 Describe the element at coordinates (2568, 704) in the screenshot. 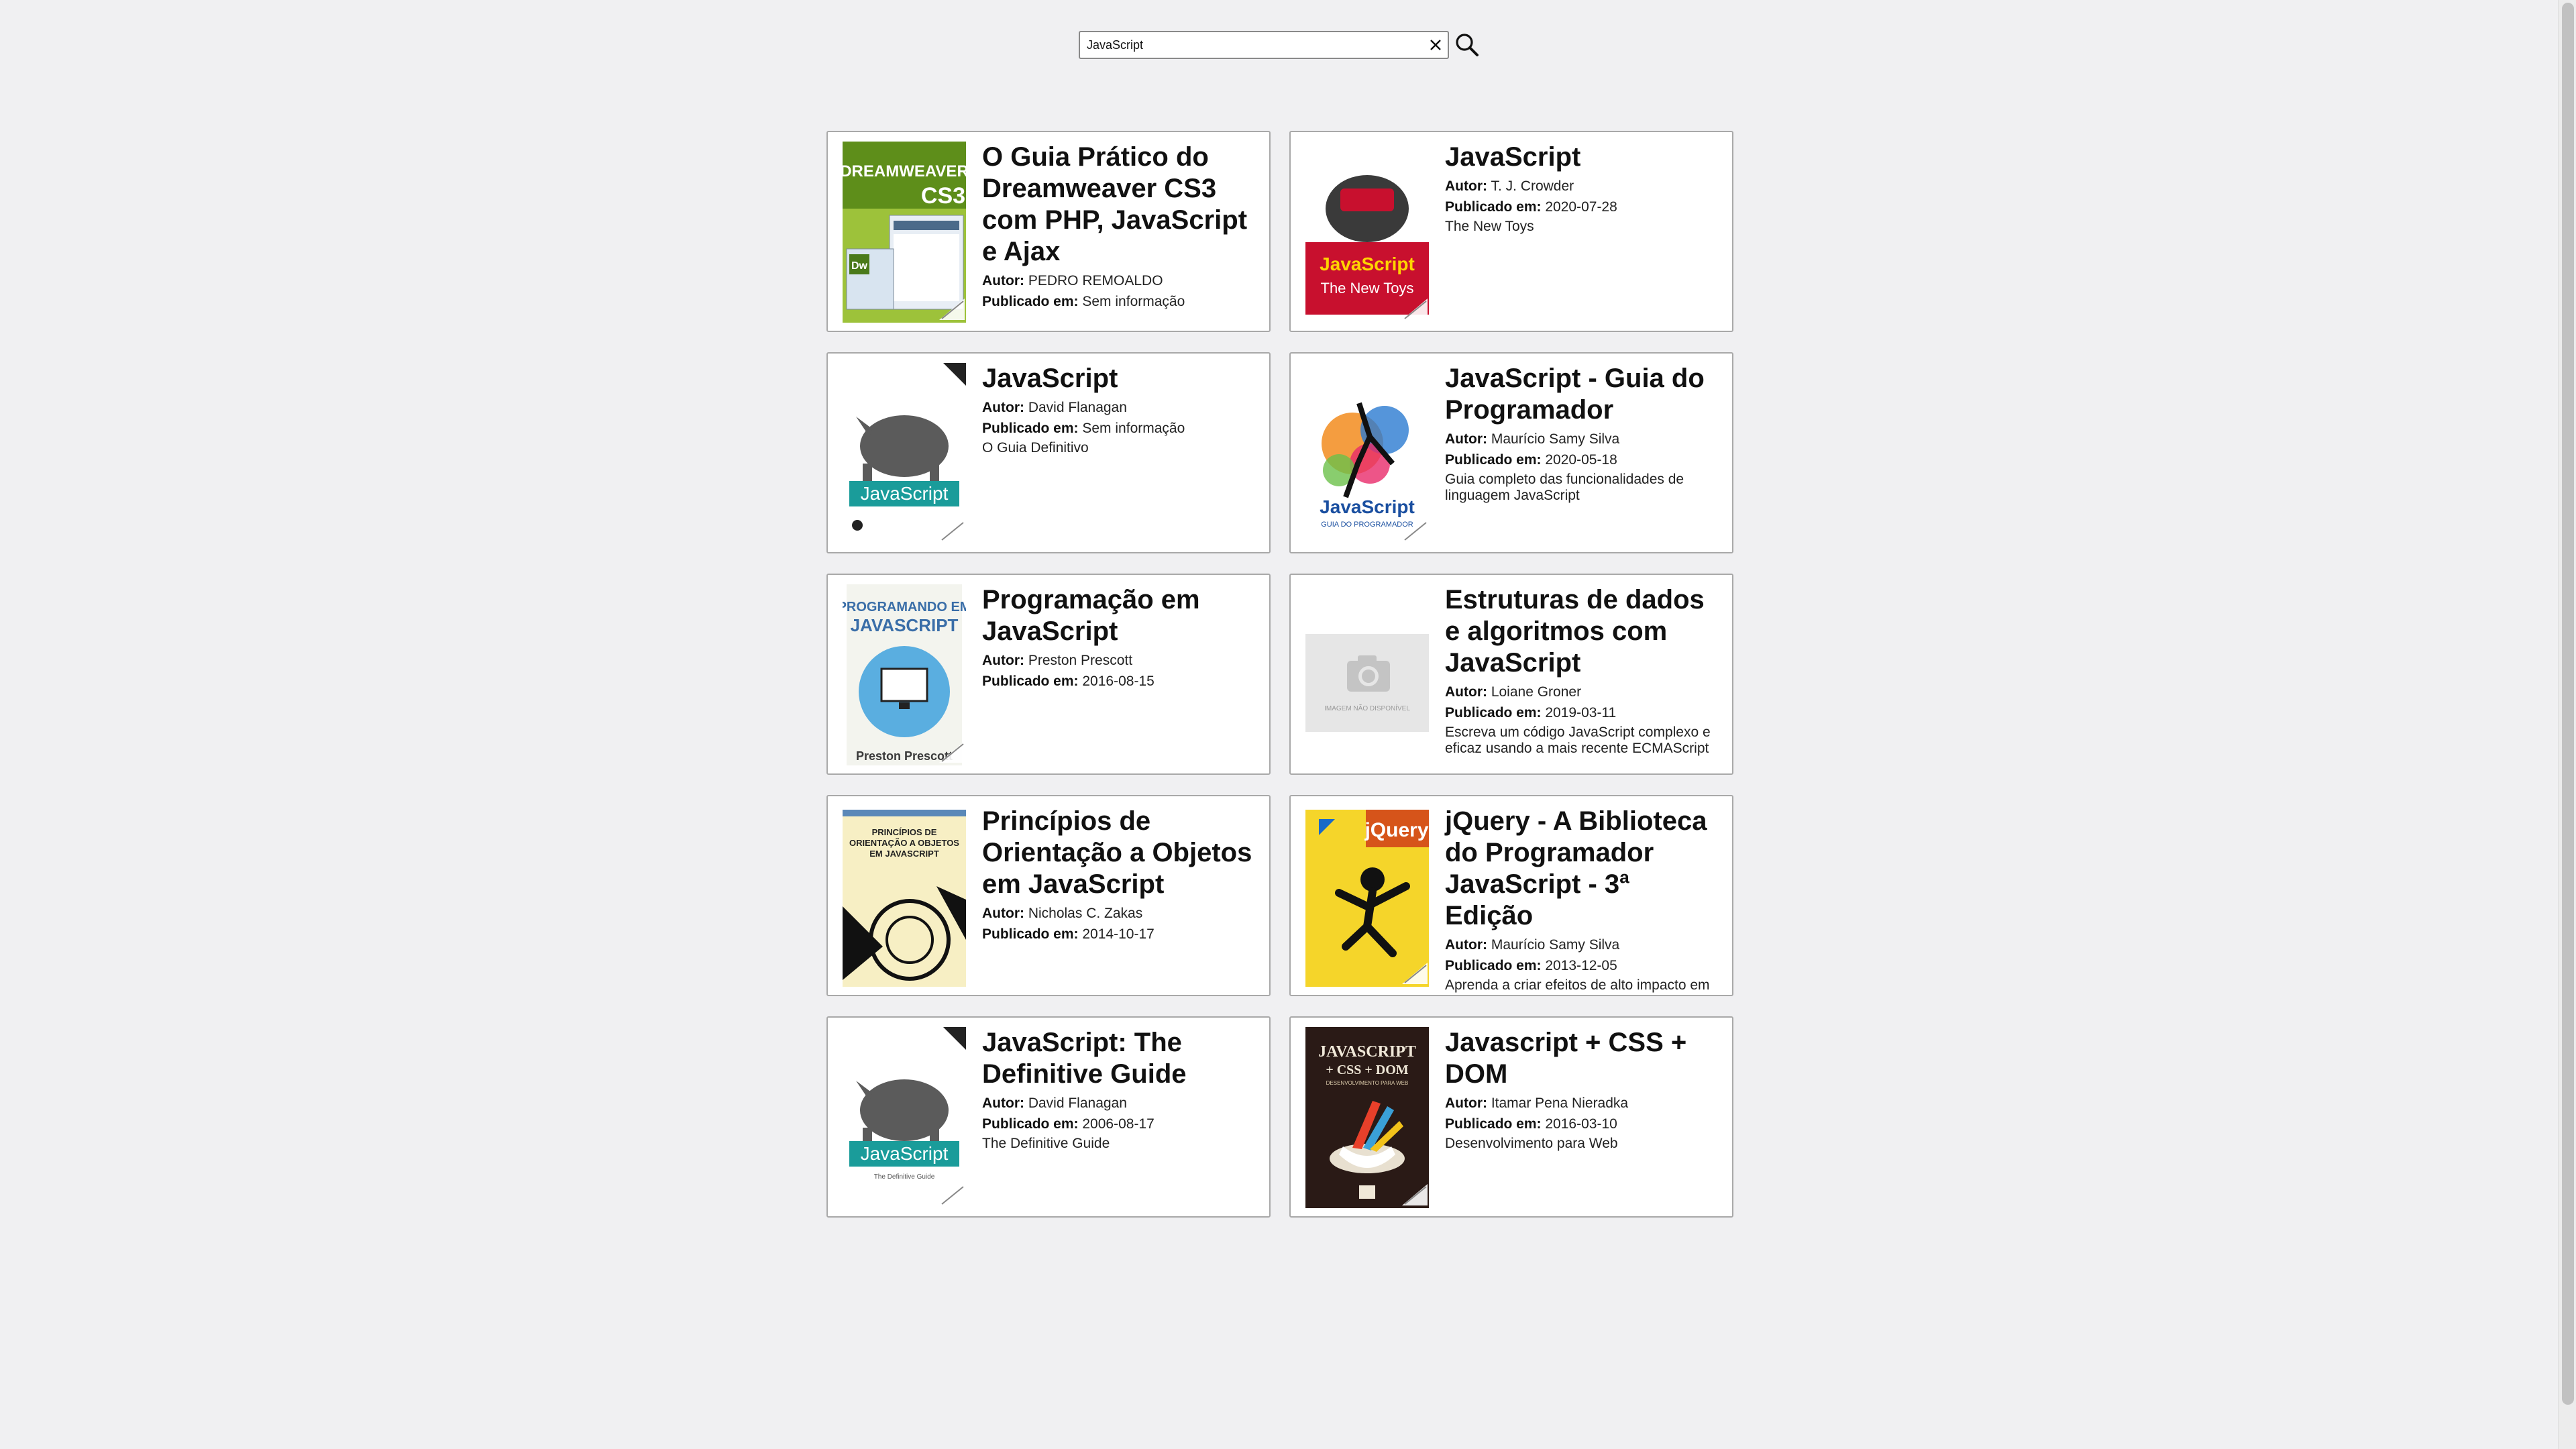

I see `scrollbar-thumb` at that location.